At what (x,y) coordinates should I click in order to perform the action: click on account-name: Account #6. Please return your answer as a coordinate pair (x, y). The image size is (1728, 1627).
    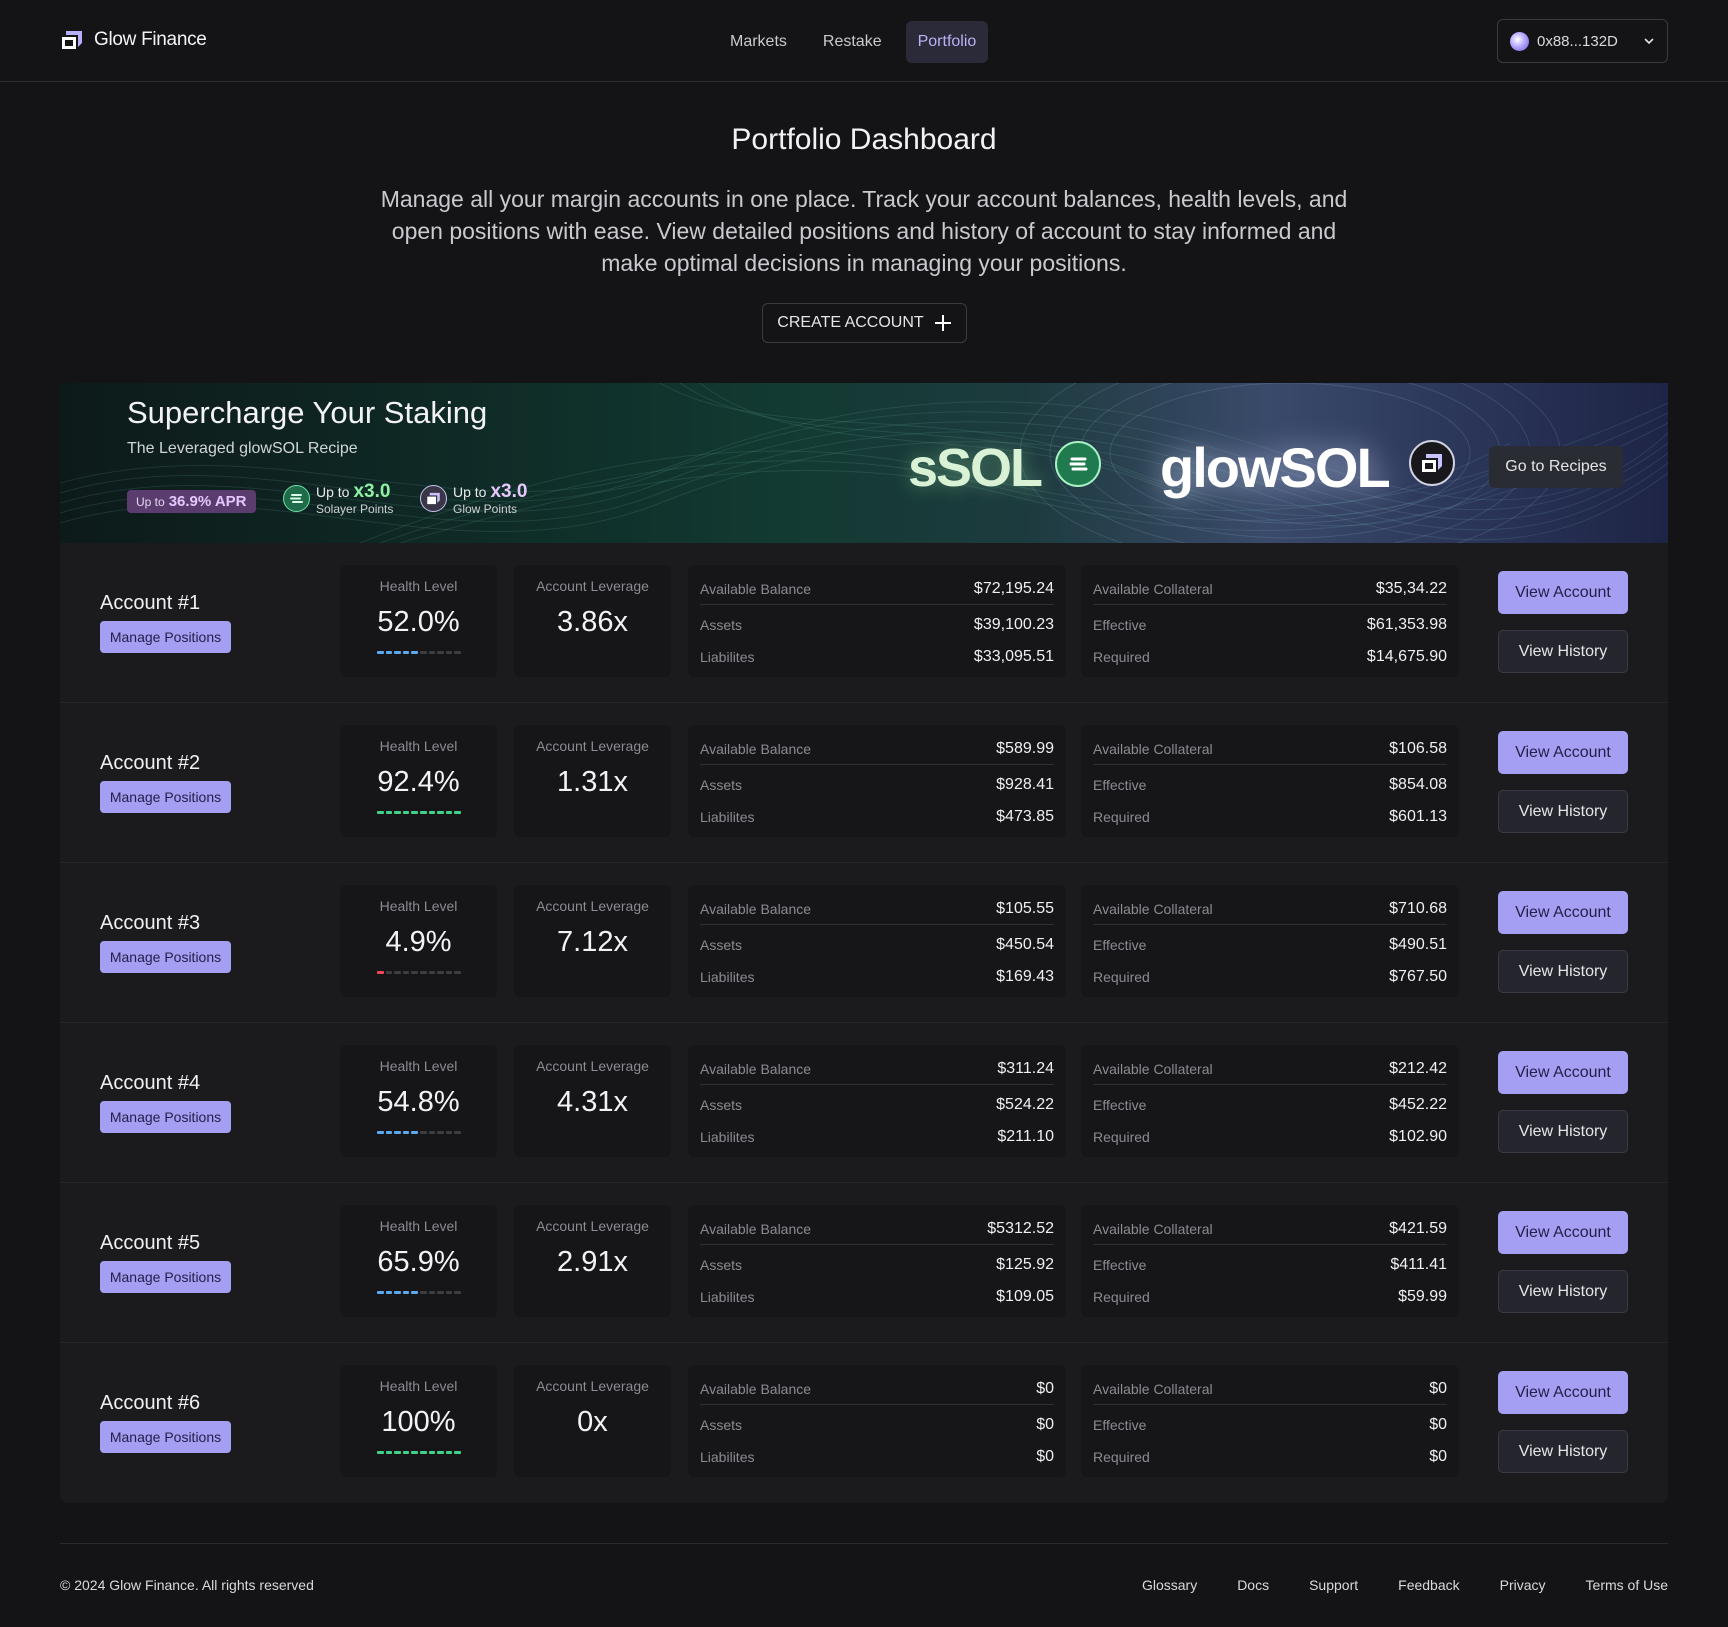
    Looking at the image, I should click on (150, 1403).